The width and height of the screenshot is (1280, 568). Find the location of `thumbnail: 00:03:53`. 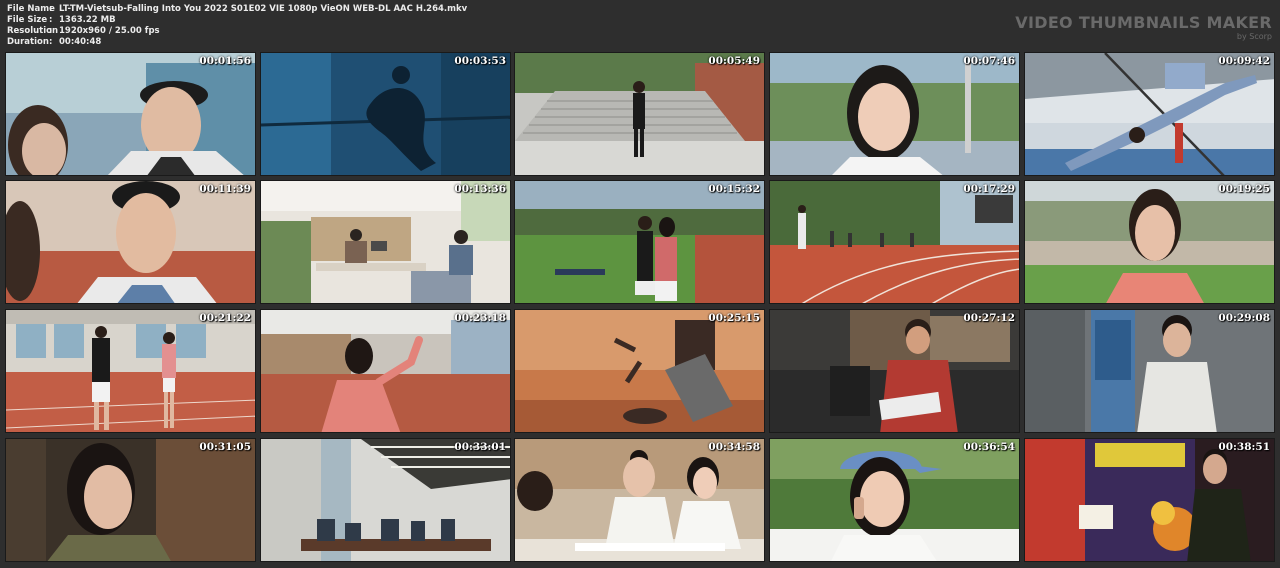

thumbnail: 00:03:53 is located at coordinates (385, 114).